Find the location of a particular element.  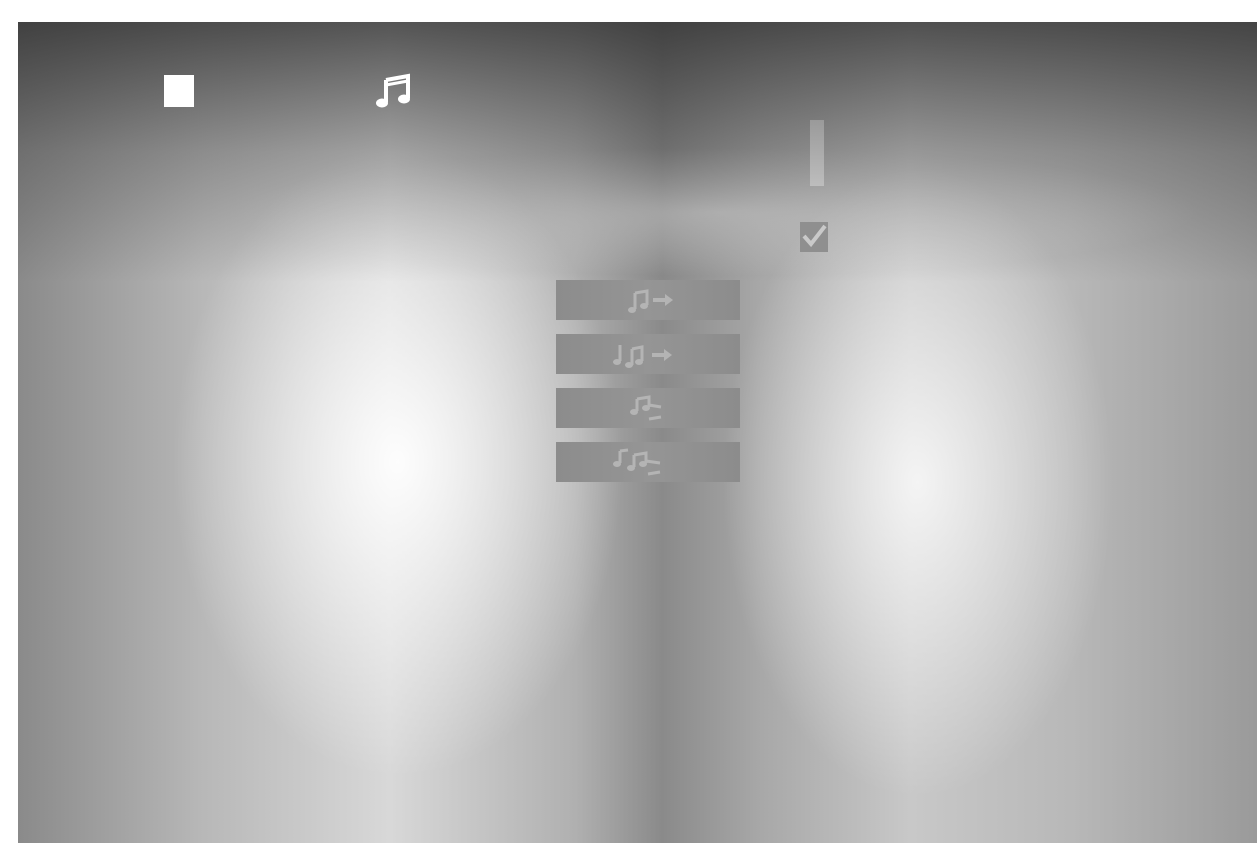

single-note-arrow-icon is located at coordinates (650, 301).